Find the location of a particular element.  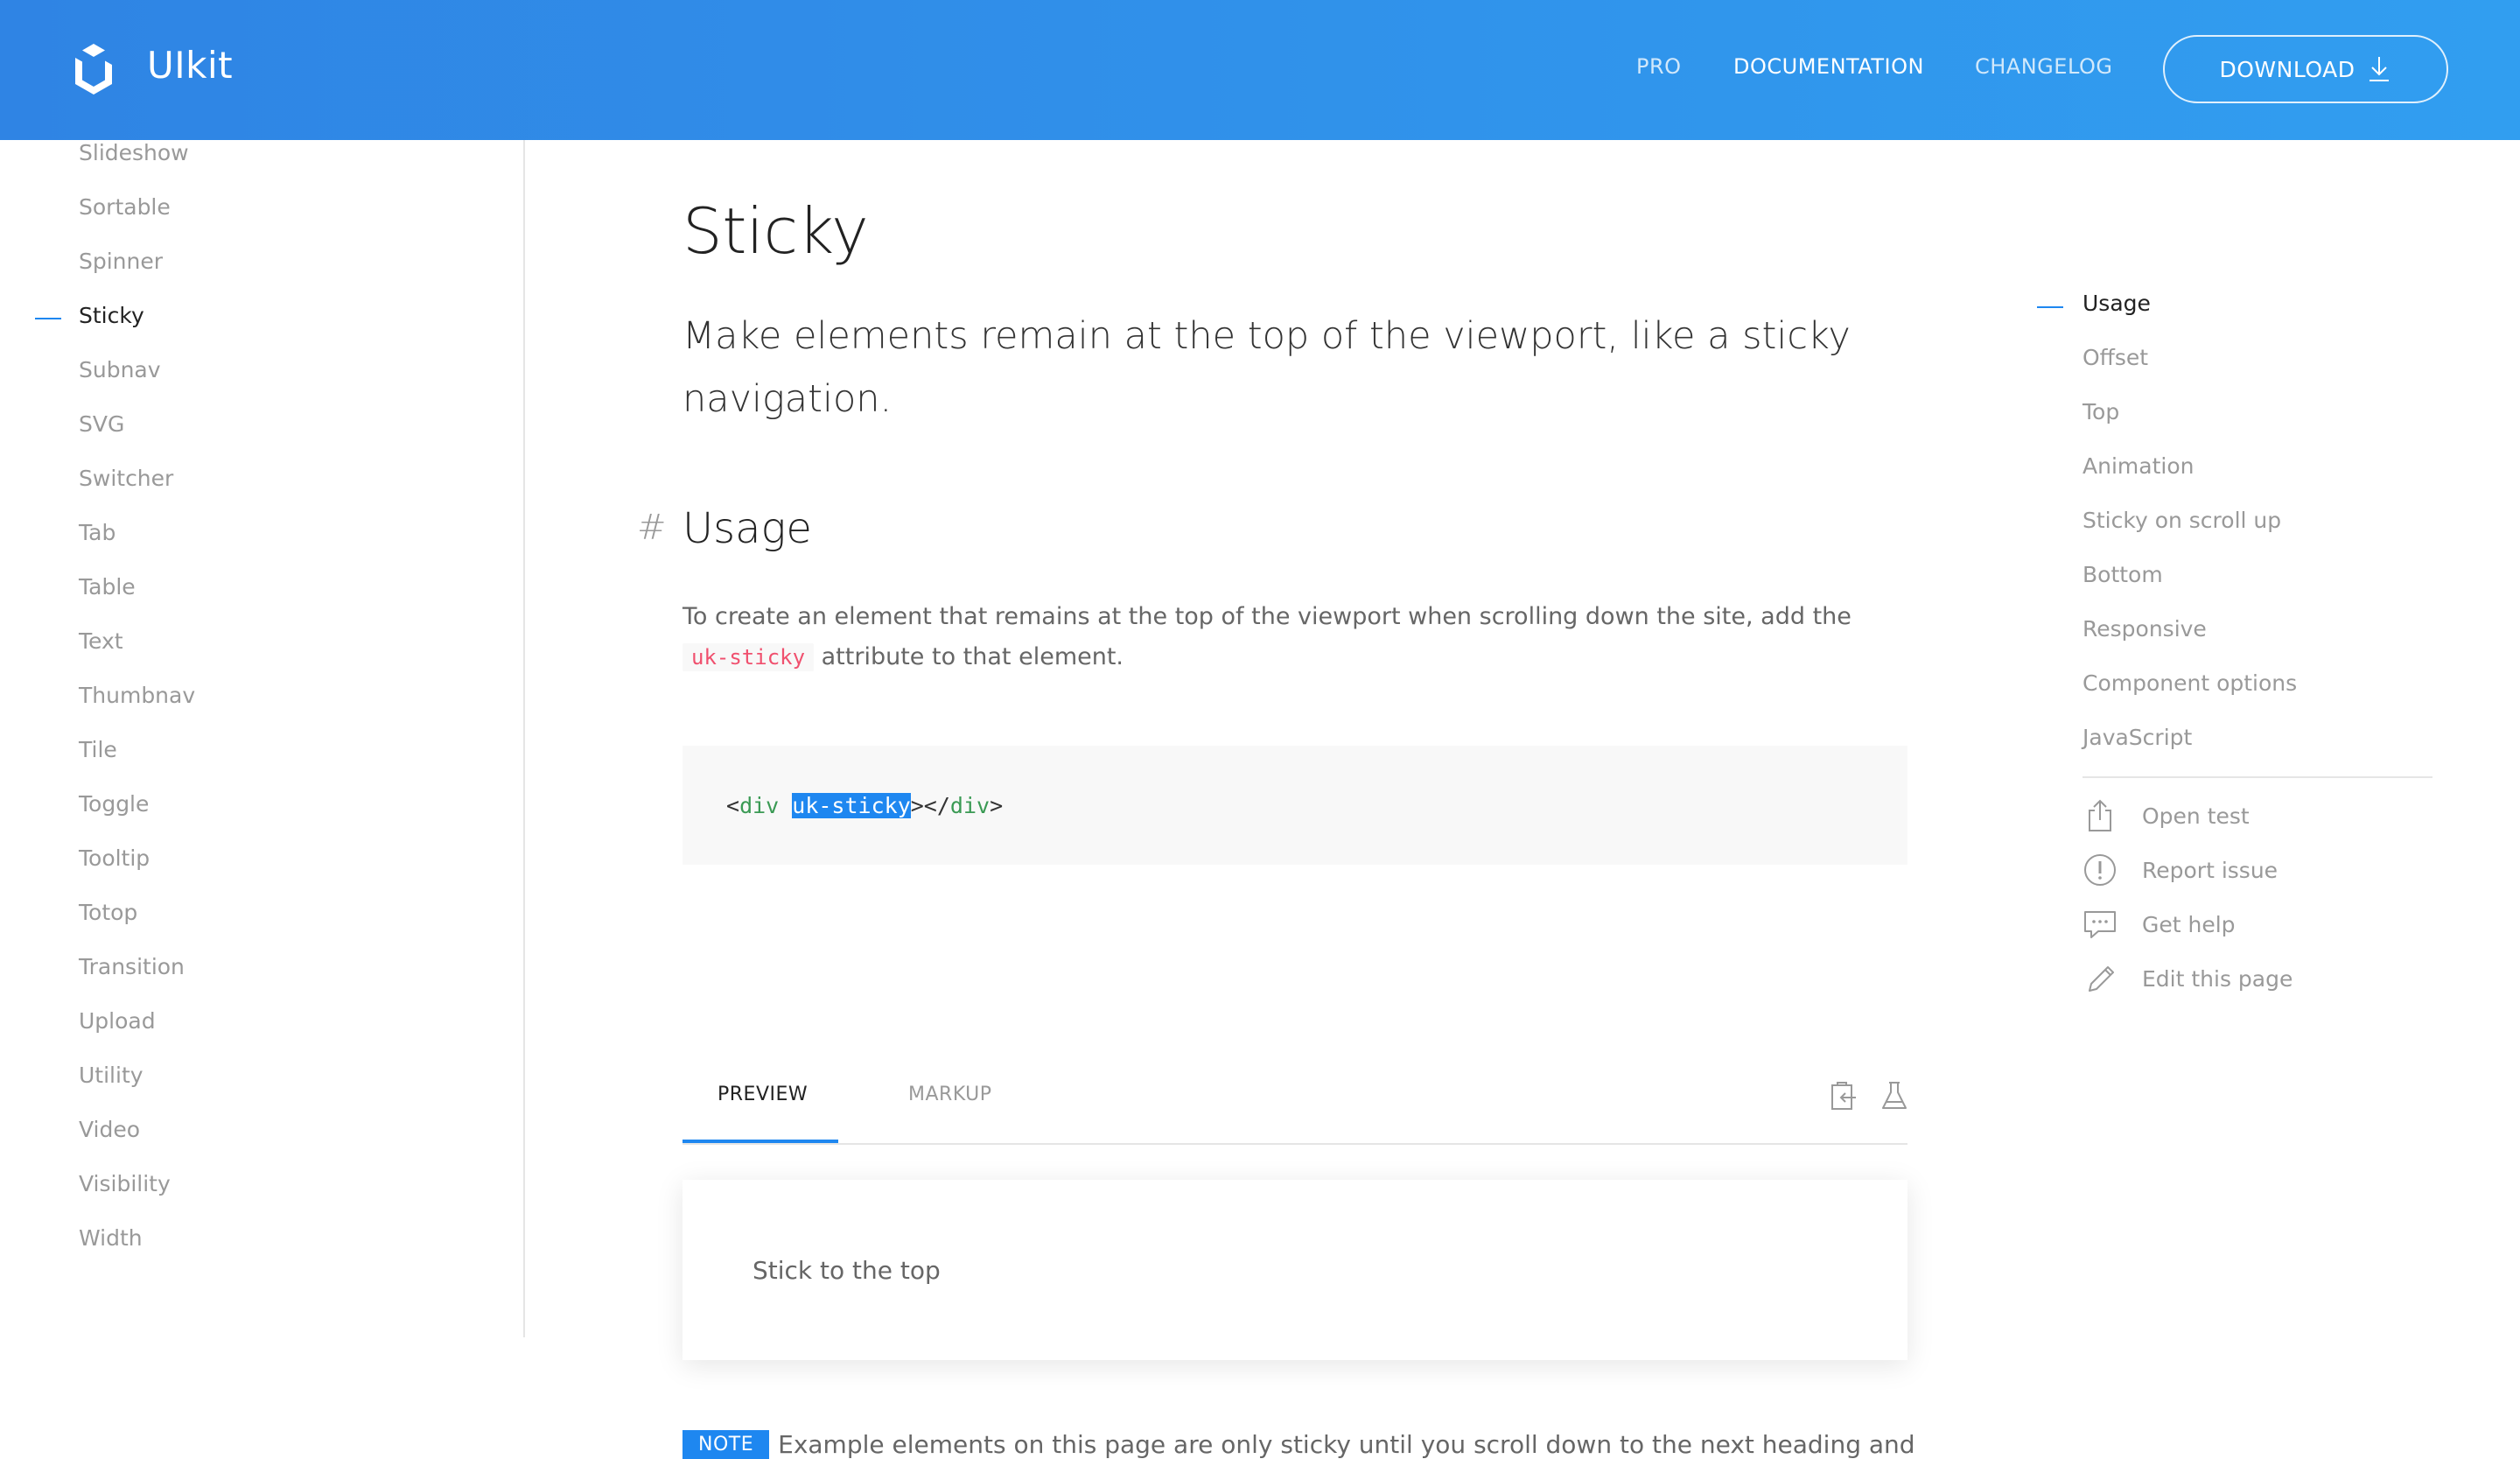

comments-icon is located at coordinates (2100, 924).